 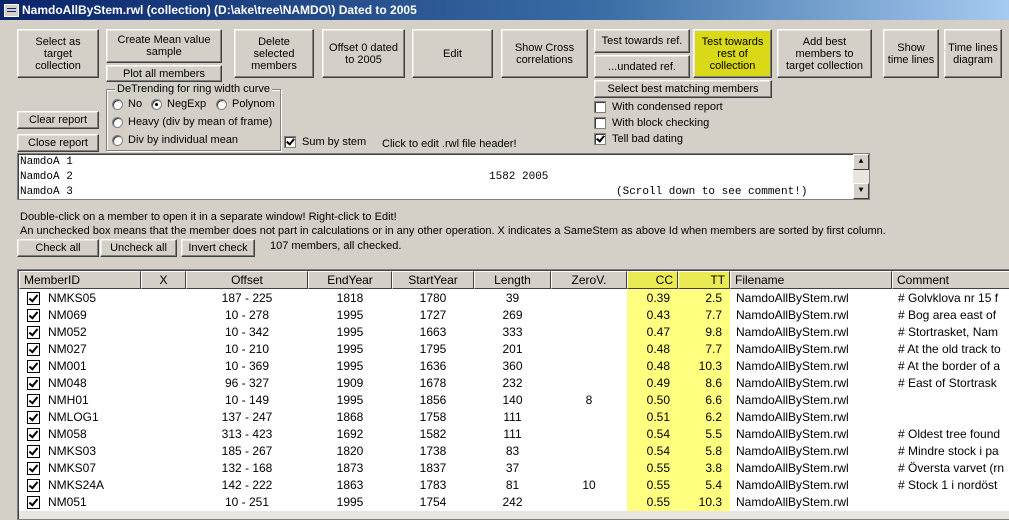 I want to click on add-best-members-button: Add best members to target collection, so click(x=824, y=53).